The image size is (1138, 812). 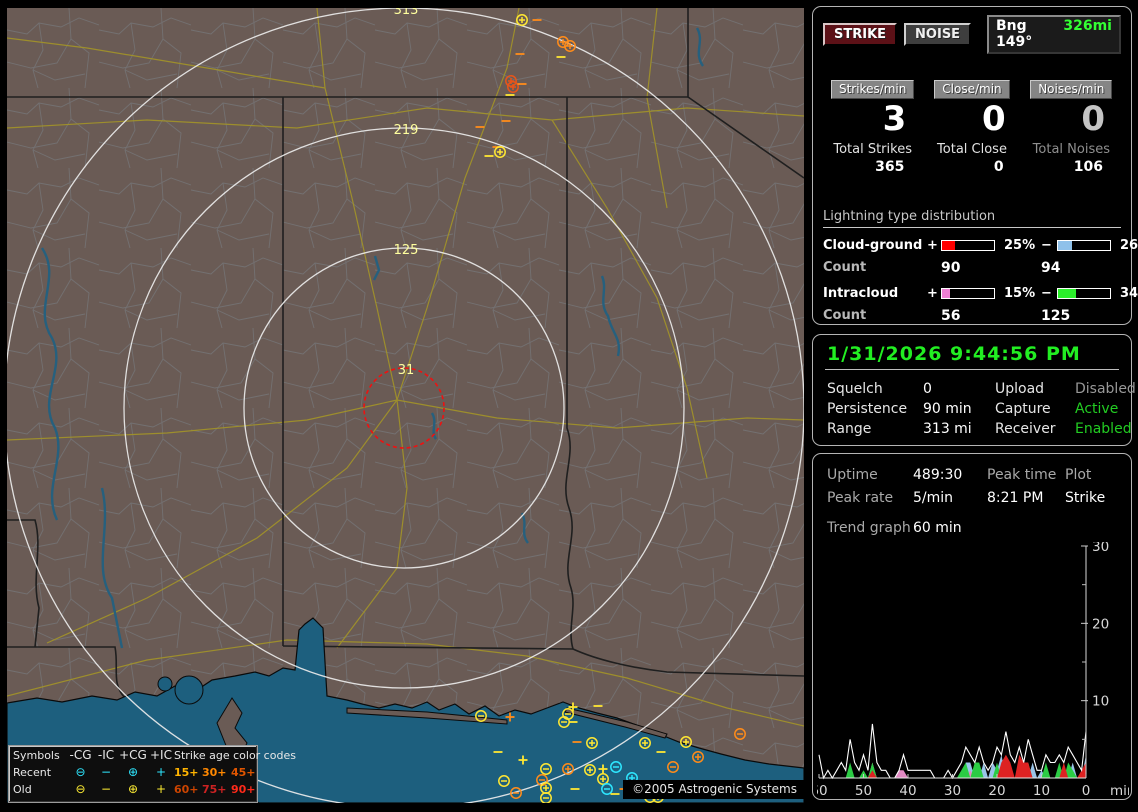 What do you see at coordinates (927, 389) in the screenshot?
I see `squelch-value: 0` at bounding box center [927, 389].